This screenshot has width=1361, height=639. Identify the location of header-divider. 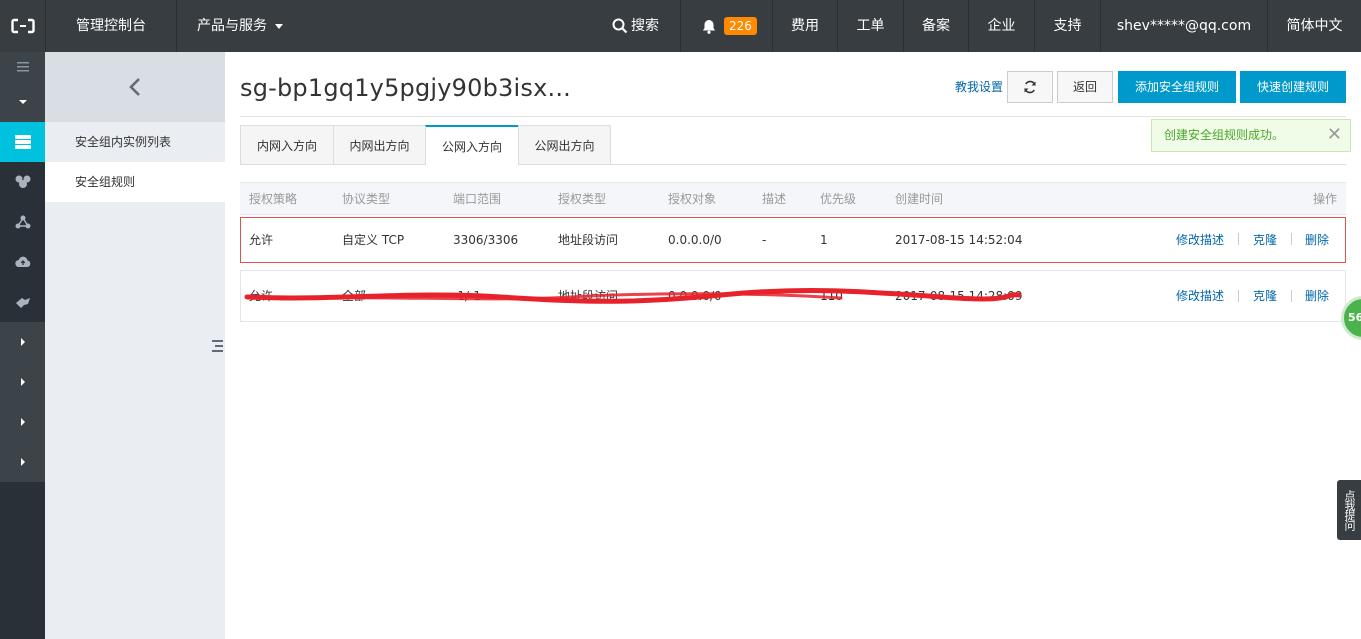
(793, 116).